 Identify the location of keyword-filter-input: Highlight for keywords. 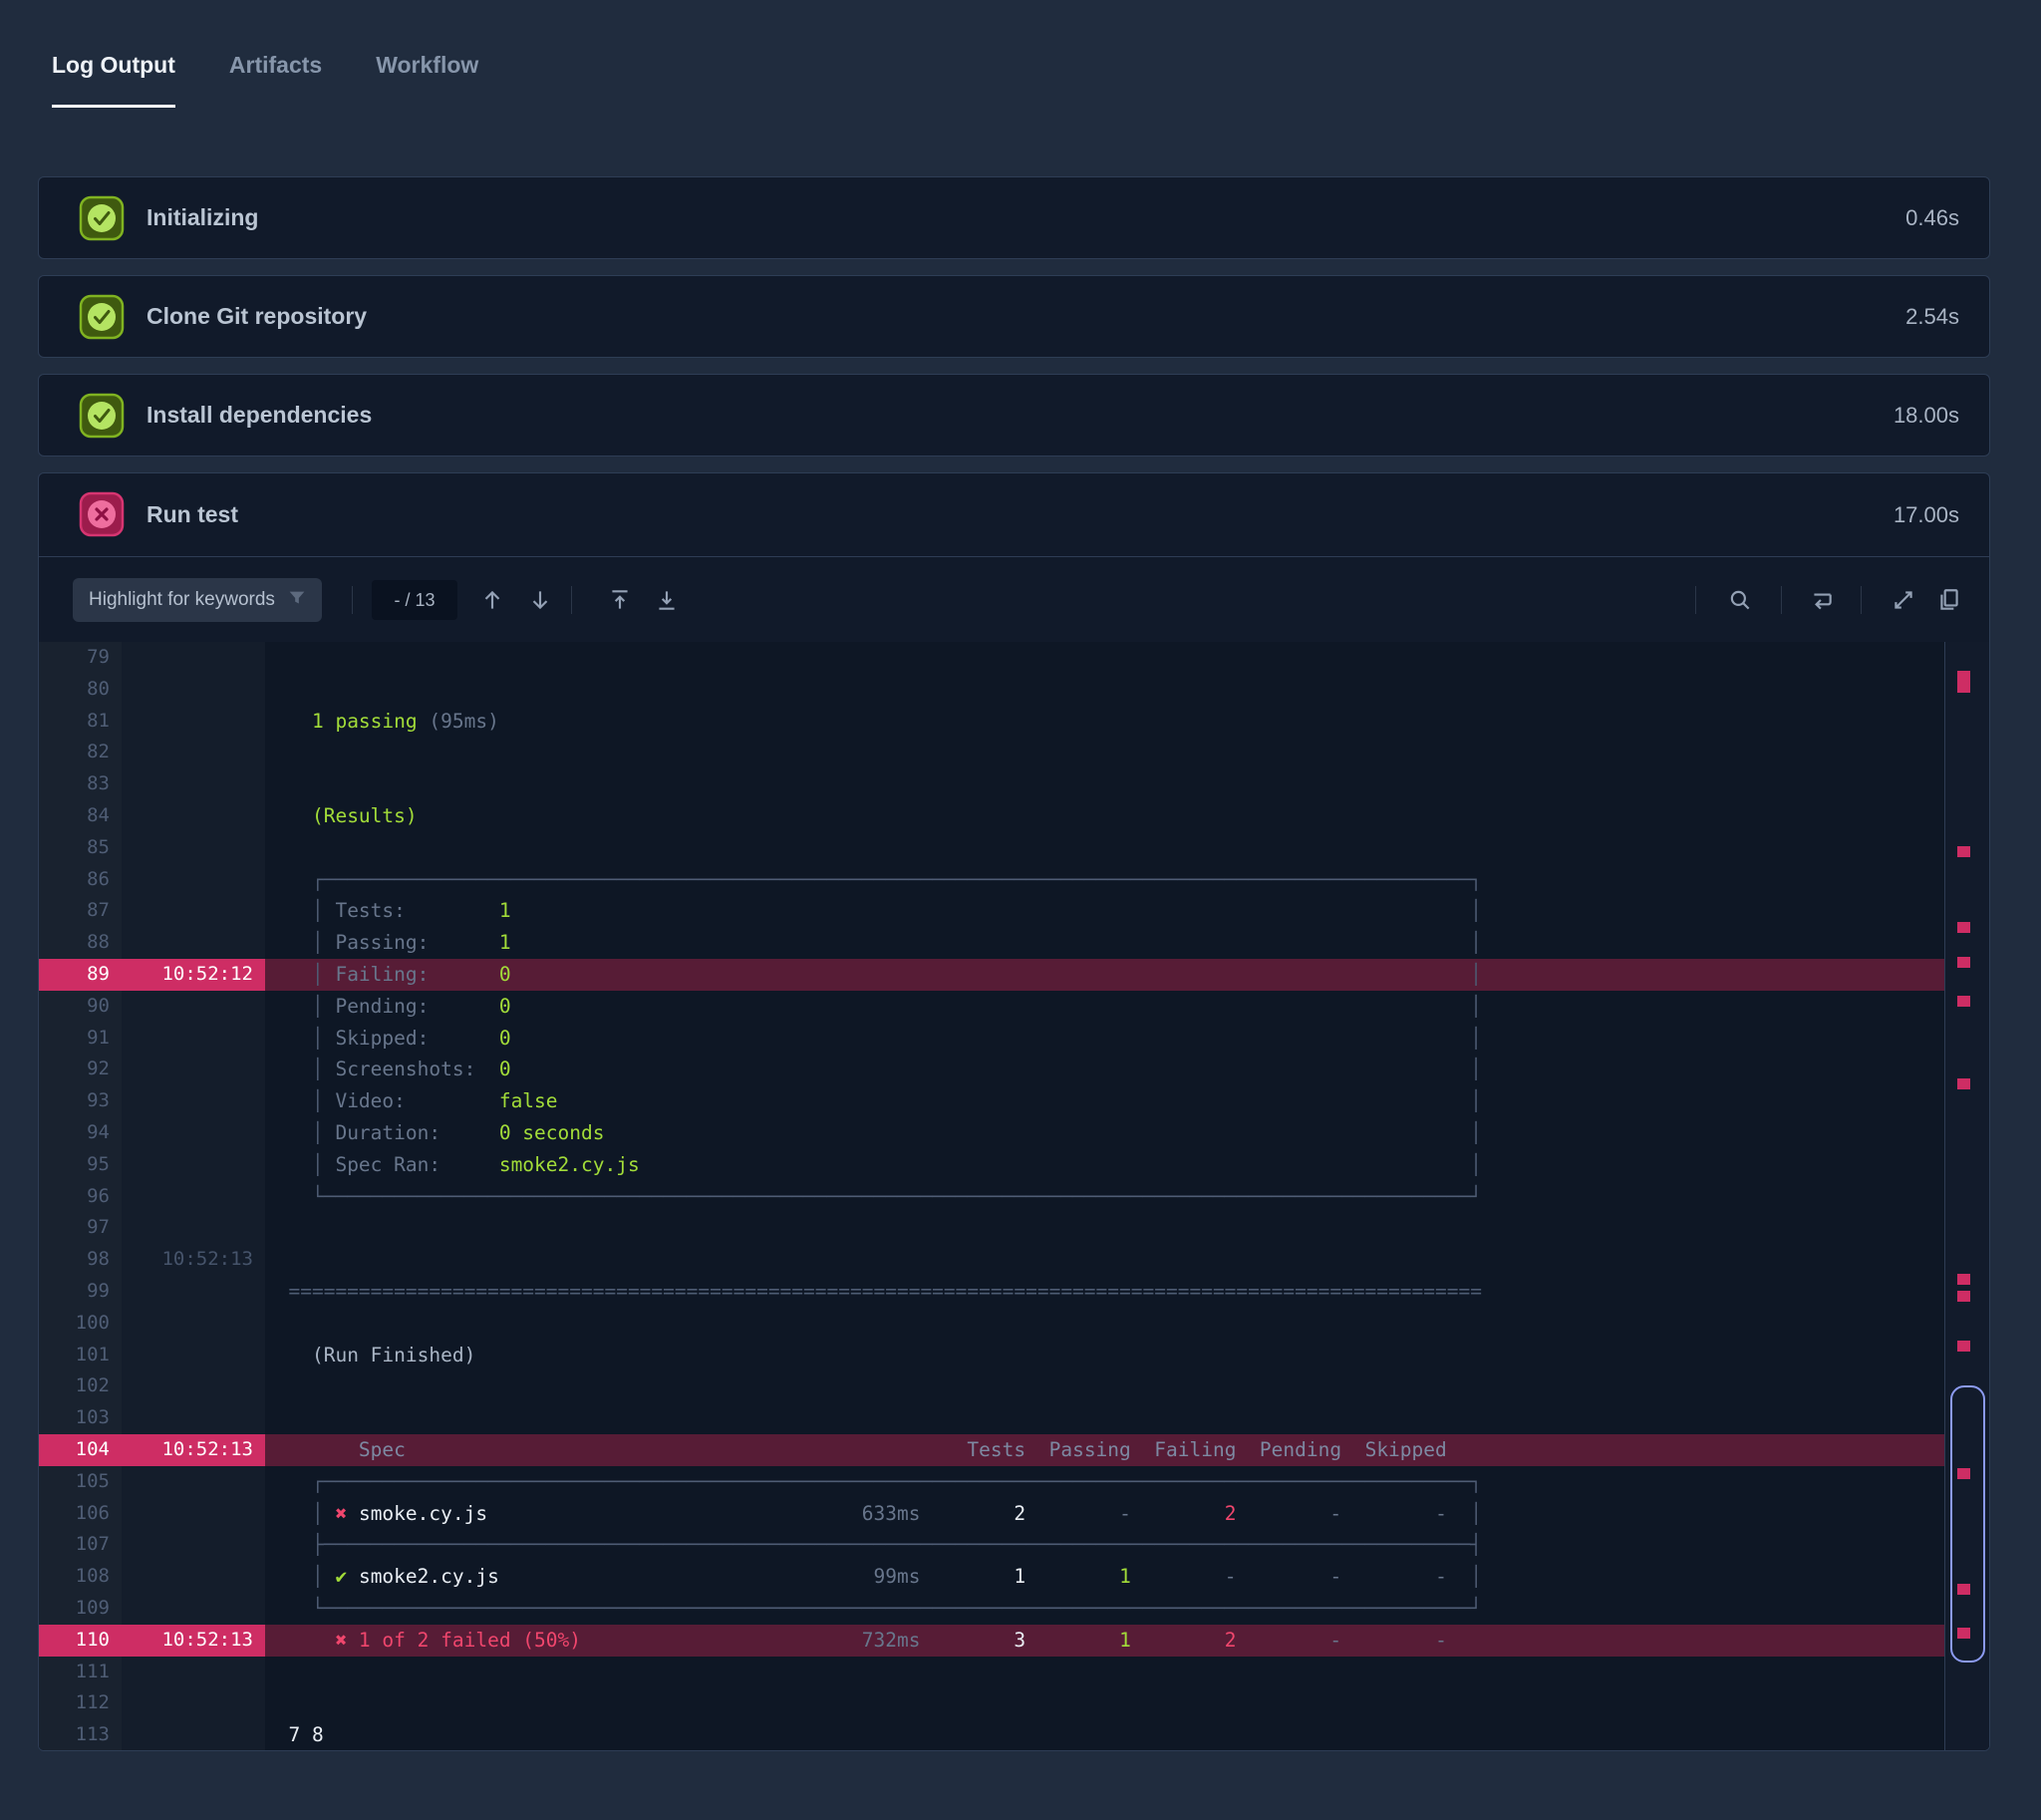
(197, 600).